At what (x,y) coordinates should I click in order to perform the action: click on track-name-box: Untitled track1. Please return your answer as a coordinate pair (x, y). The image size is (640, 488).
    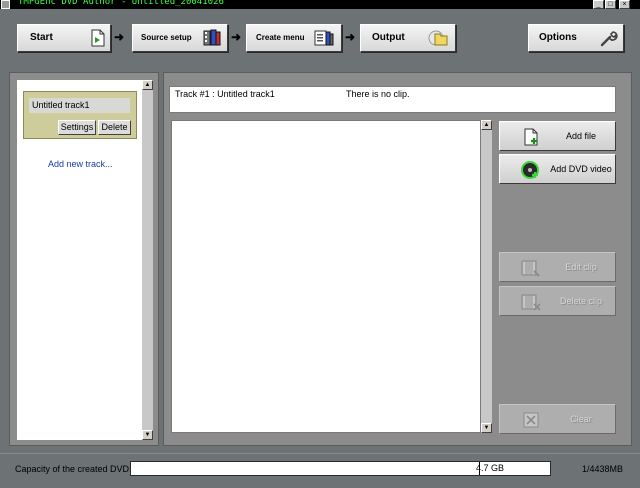
    Looking at the image, I should click on (79, 105).